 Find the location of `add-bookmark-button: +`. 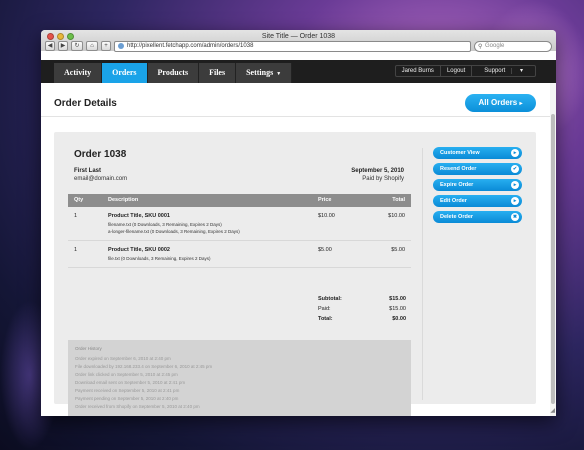

add-bookmark-button: + is located at coordinates (106, 46).